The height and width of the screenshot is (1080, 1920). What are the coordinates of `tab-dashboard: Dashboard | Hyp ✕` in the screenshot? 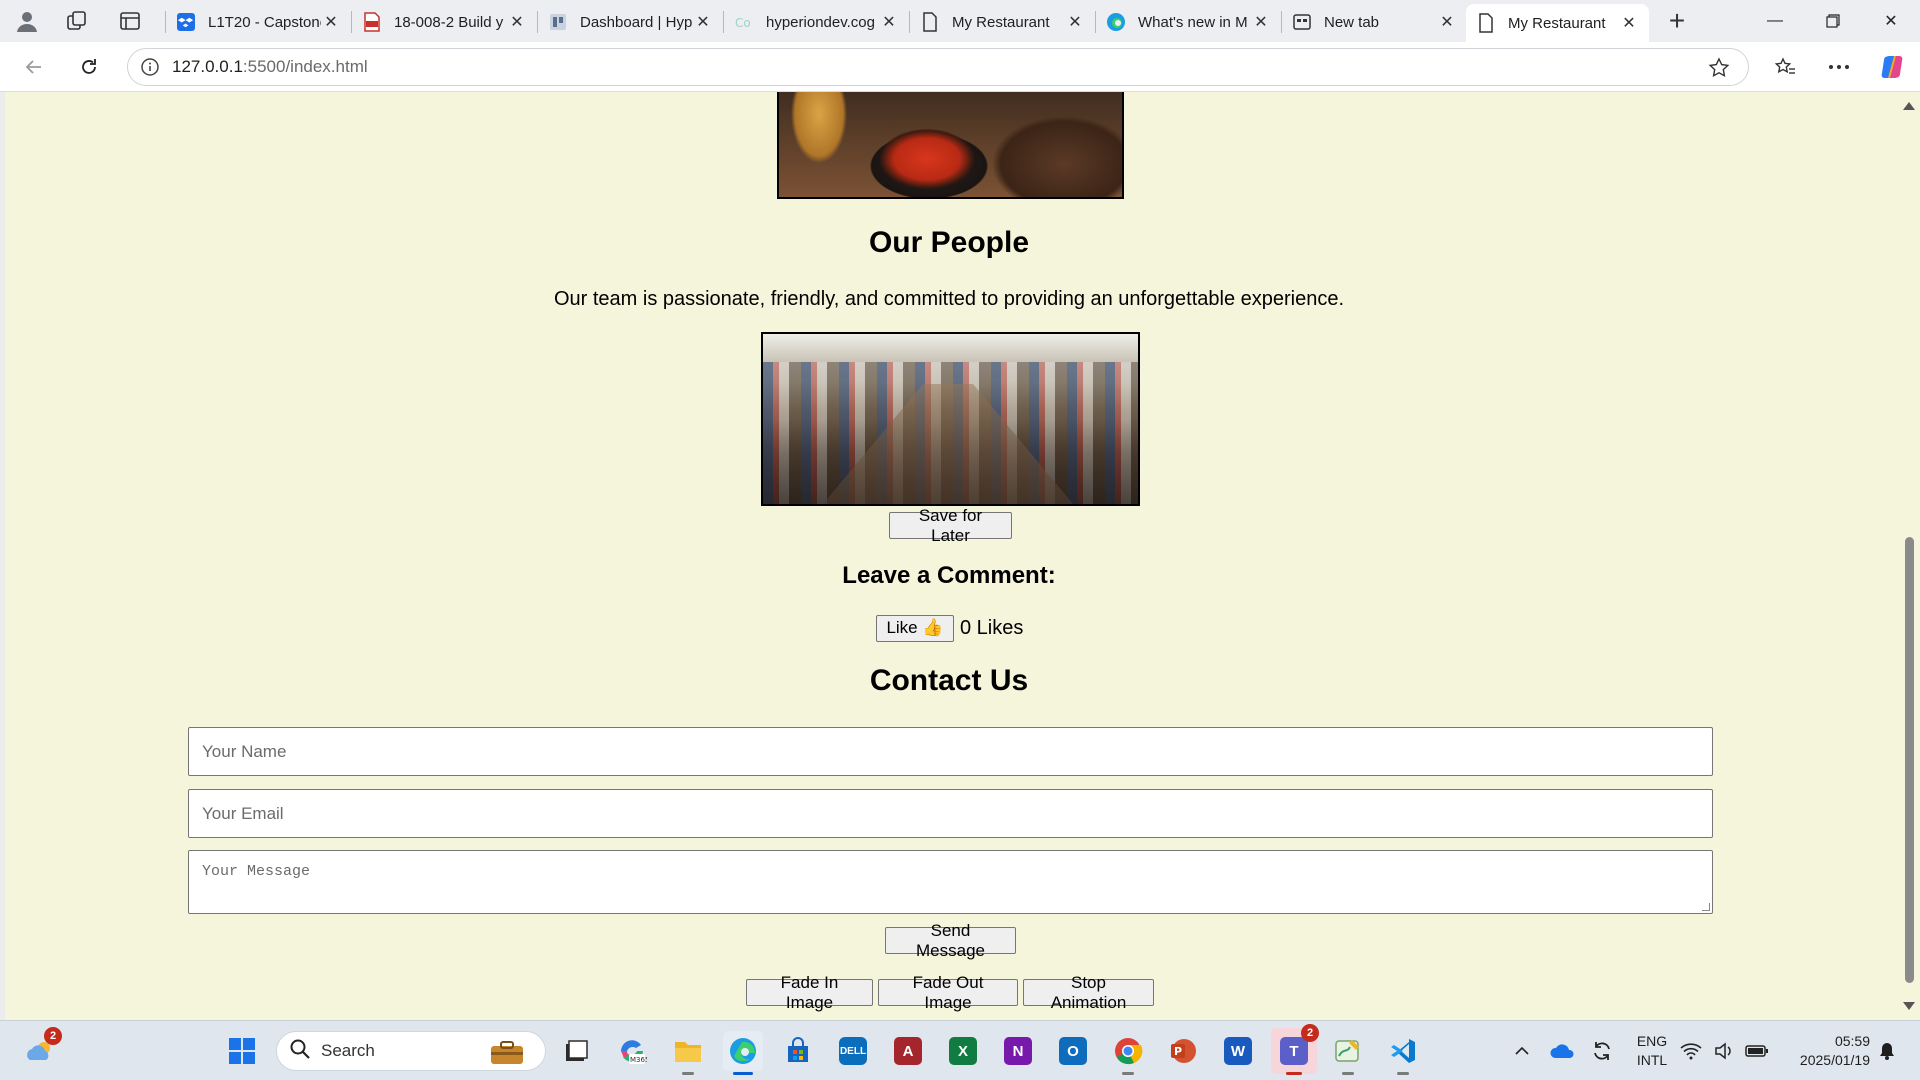 It's located at (630, 22).